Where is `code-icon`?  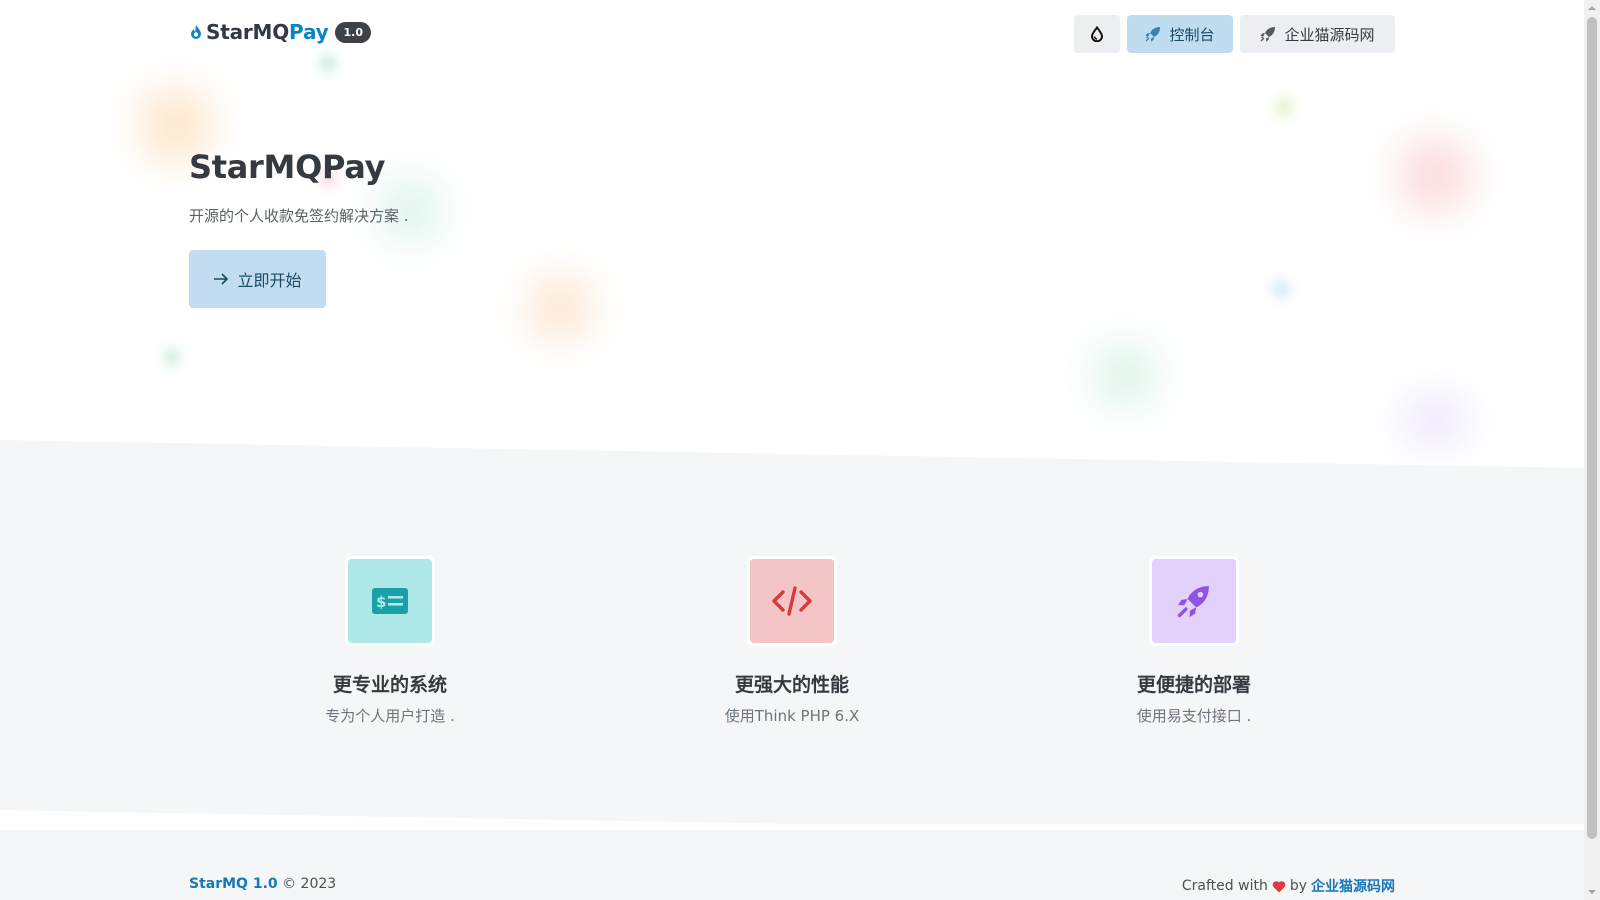 code-icon is located at coordinates (792, 601).